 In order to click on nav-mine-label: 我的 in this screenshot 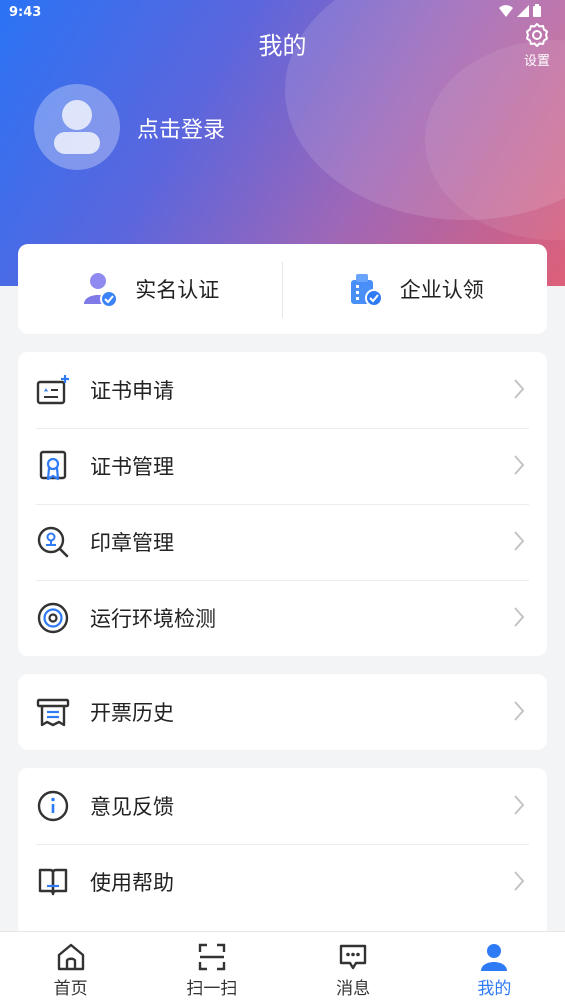, I will do `click(494, 989)`.